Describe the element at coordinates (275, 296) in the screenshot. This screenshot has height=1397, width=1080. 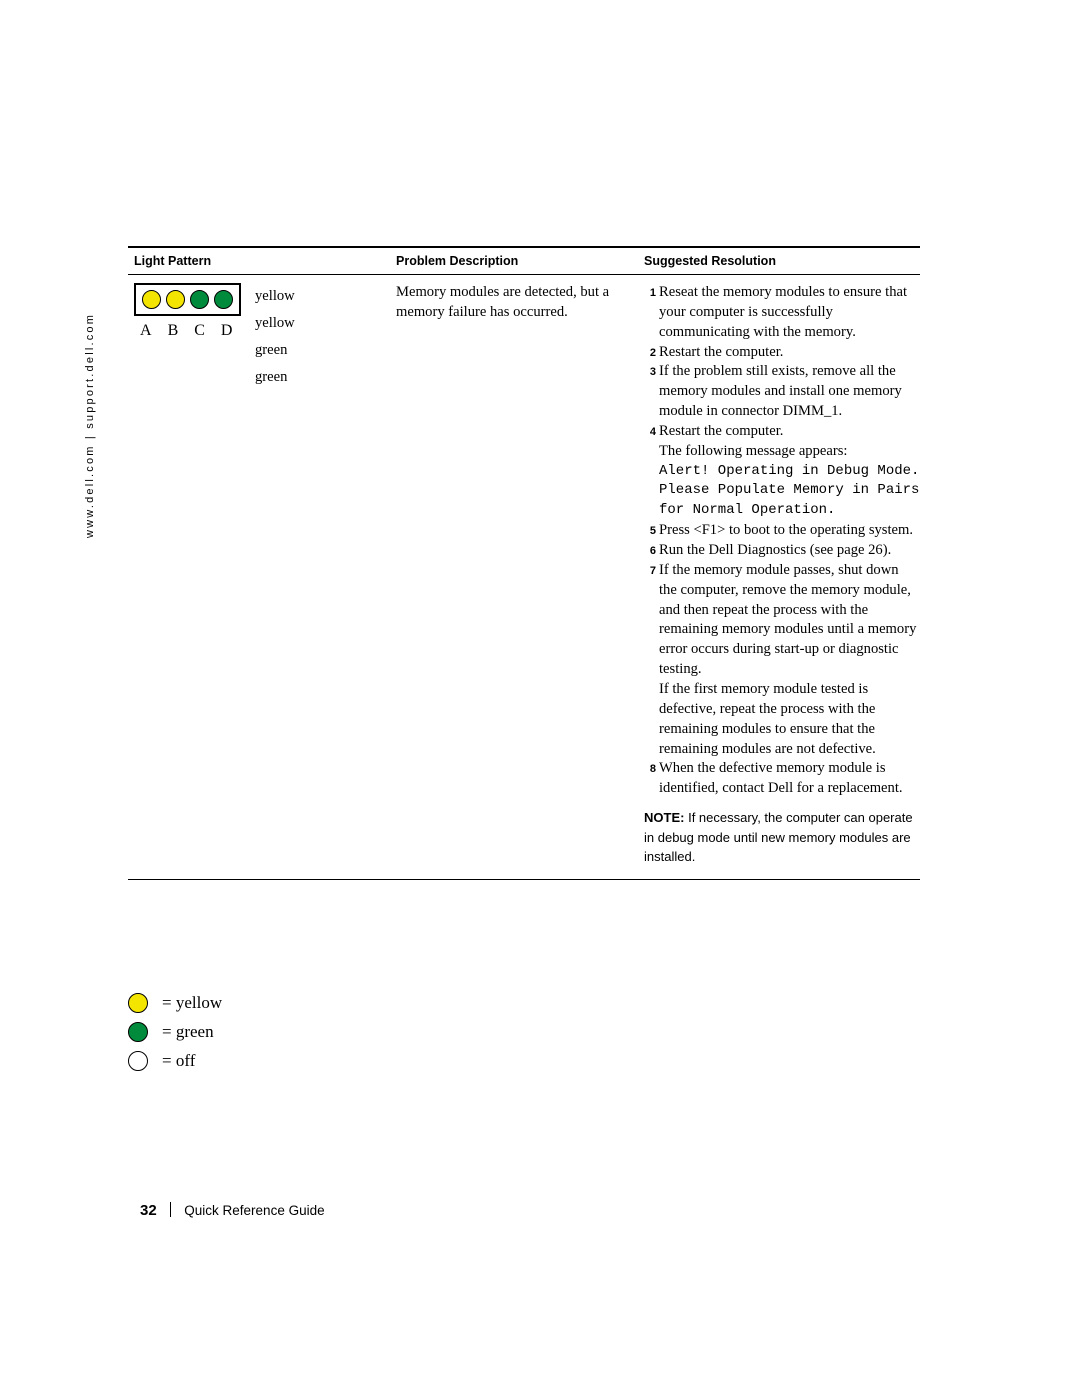
I see `led-color-word-1: yellow` at that location.